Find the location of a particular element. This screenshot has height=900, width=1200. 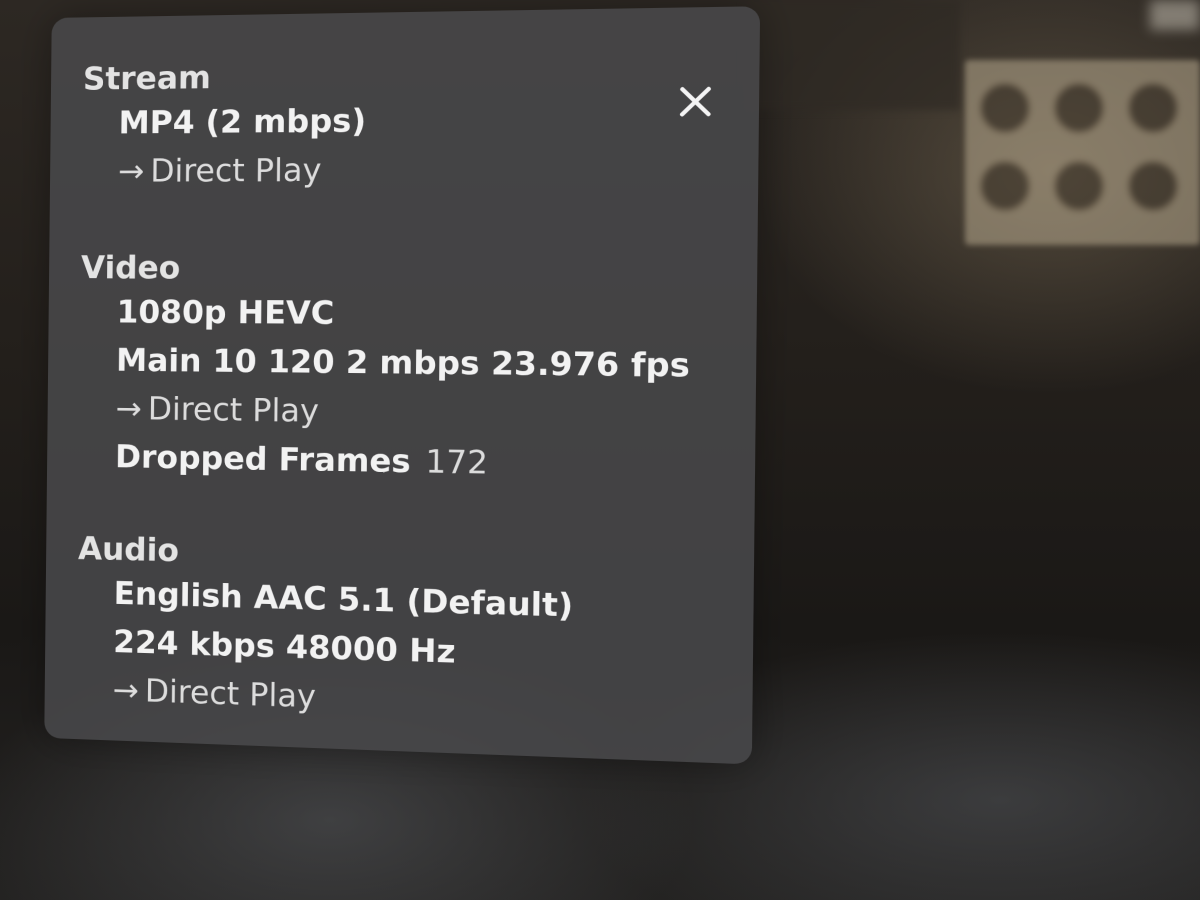

video-playback-label: Direct Play is located at coordinates (233, 410).